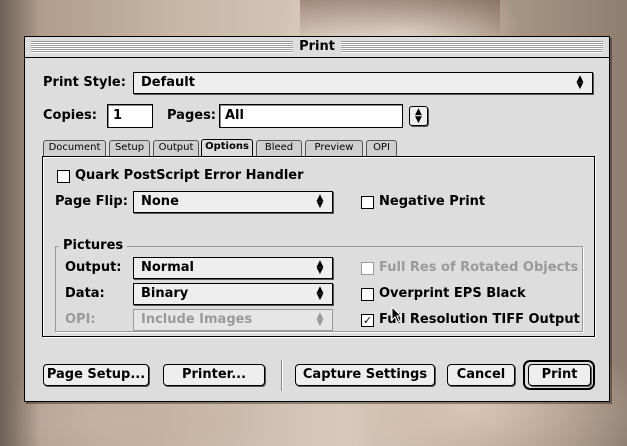  Describe the element at coordinates (363, 83) in the screenshot. I see `print-style-popup: Default ▲ ▼` at that location.